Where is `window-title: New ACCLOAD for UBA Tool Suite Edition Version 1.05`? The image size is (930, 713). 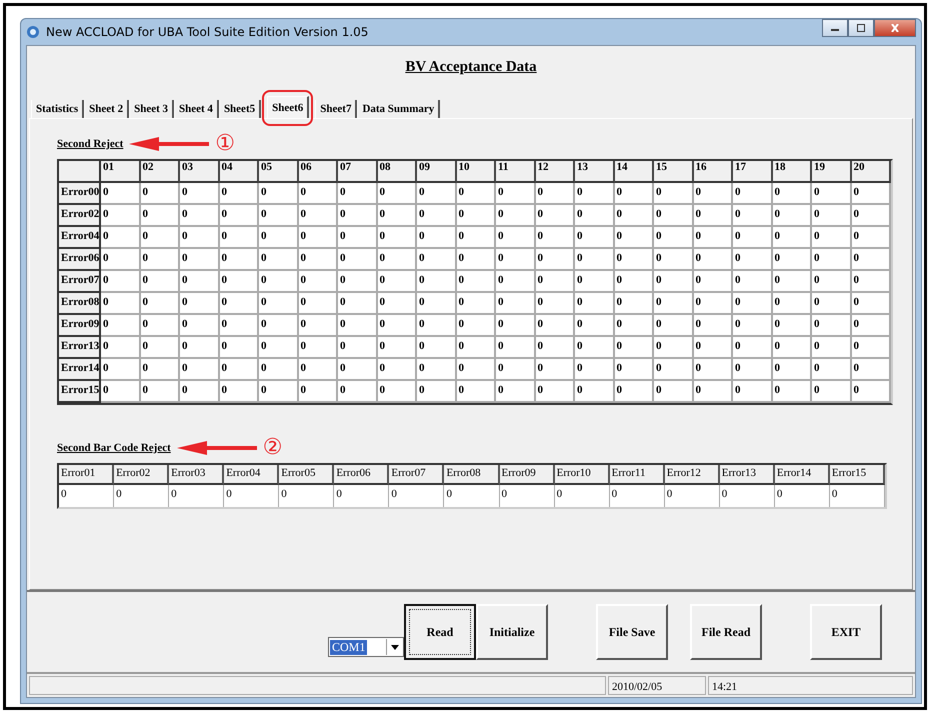
window-title: New ACCLOAD for UBA Tool Suite Edition Version 1.05 is located at coordinates (207, 32).